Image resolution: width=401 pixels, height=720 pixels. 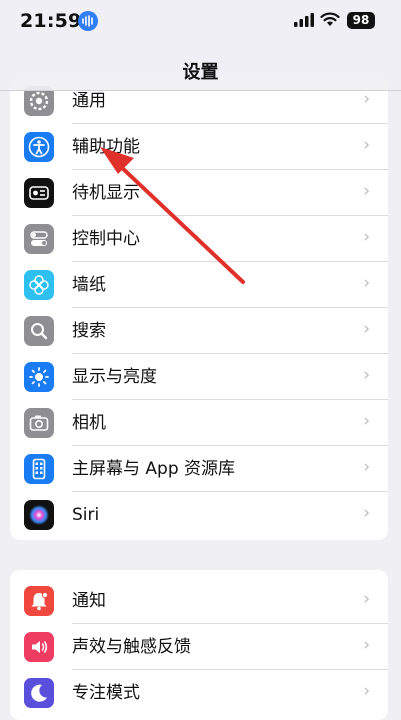 What do you see at coordinates (199, 515) in the screenshot?
I see `settings-row-siri: Siri ›` at bounding box center [199, 515].